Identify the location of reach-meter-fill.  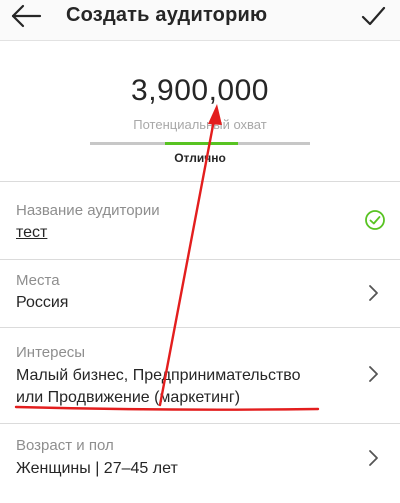
(201, 143).